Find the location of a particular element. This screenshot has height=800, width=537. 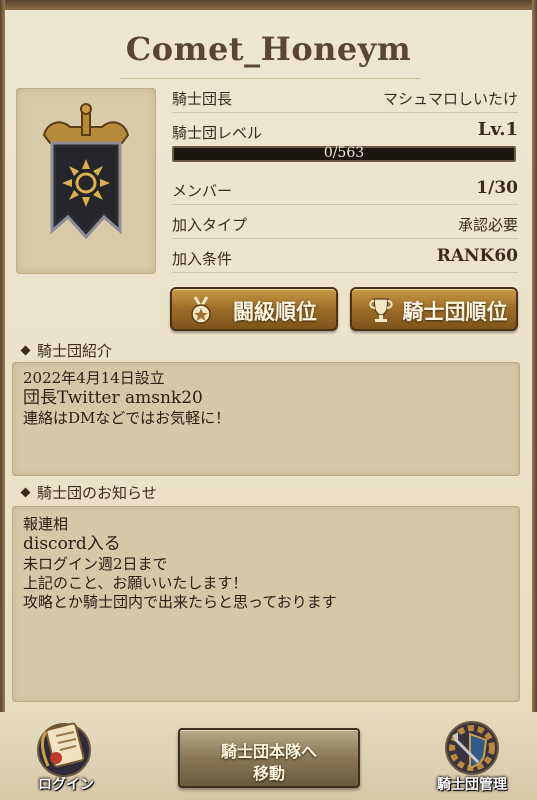

guild-rank-label: 騎士団順位 is located at coordinates (455, 311).